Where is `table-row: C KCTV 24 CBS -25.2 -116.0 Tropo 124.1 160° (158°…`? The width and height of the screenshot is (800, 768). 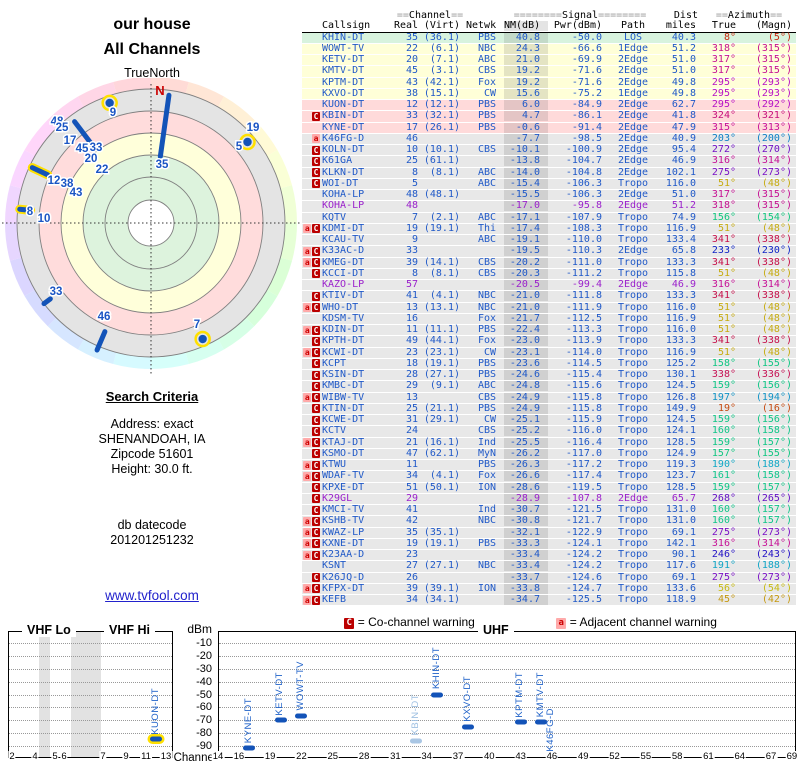
table-row: C KCTV 24 CBS -25.2 -116.0 Tropo 124.1 160° (158°… is located at coordinates (549, 431).